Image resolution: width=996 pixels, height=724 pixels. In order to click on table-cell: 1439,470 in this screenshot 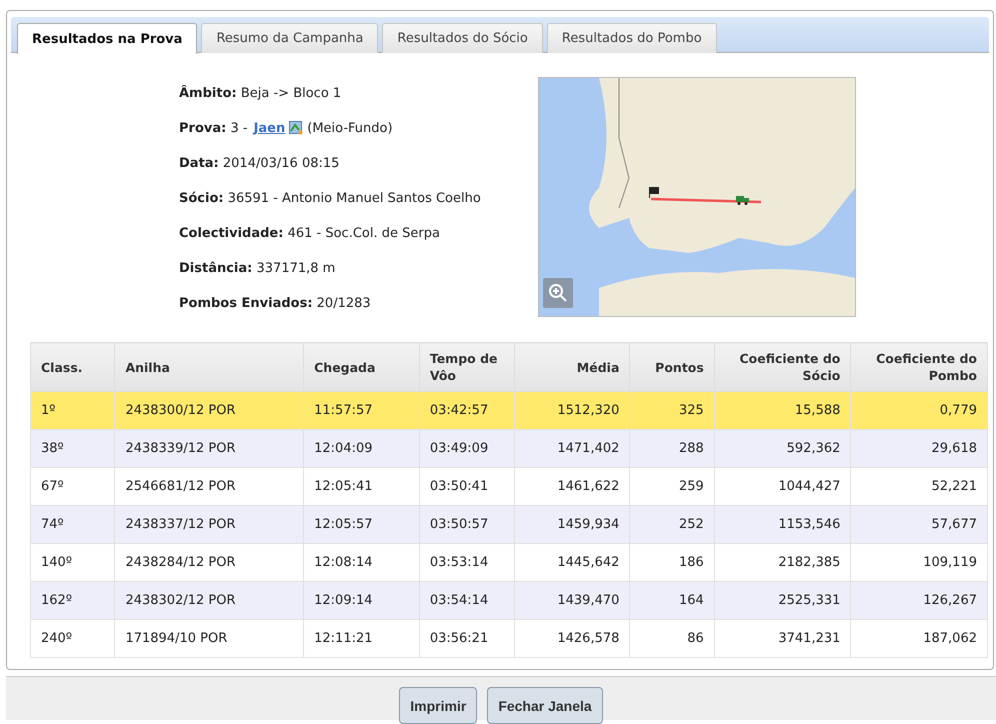, I will do `click(572, 601)`.